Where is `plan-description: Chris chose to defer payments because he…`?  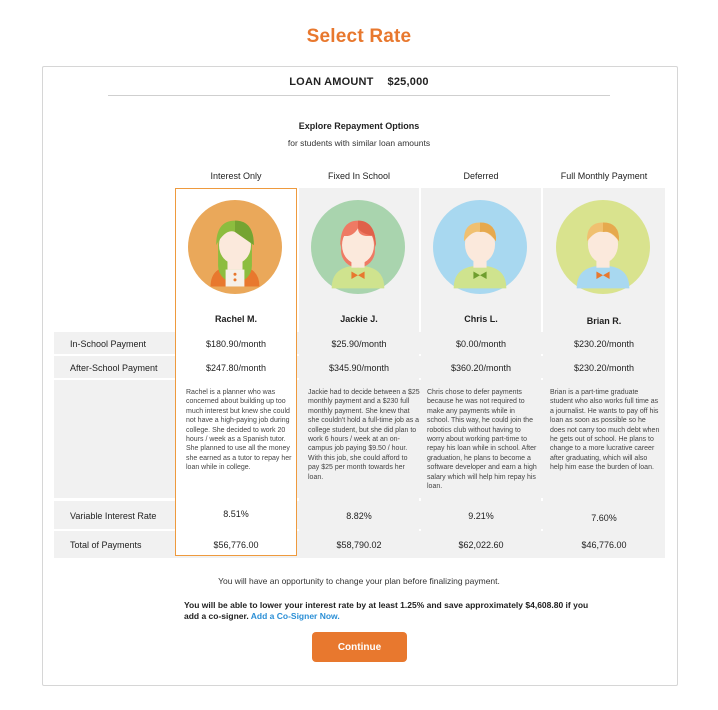
plan-description: Chris chose to defer payments because he… is located at coordinates (482, 440).